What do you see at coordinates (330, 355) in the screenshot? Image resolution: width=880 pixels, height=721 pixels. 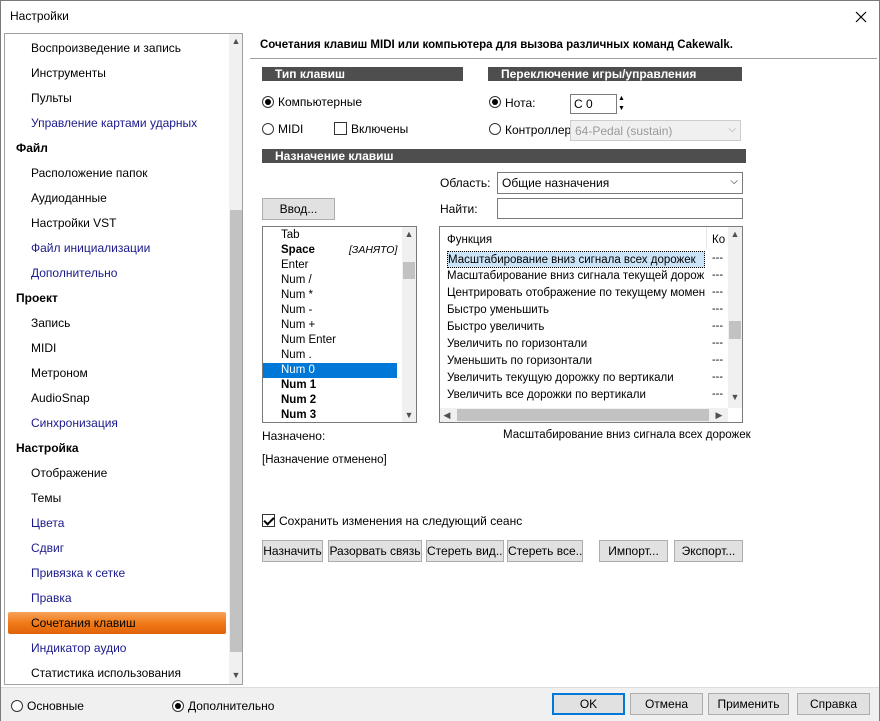 I see `key-list-item: Num .` at bounding box center [330, 355].